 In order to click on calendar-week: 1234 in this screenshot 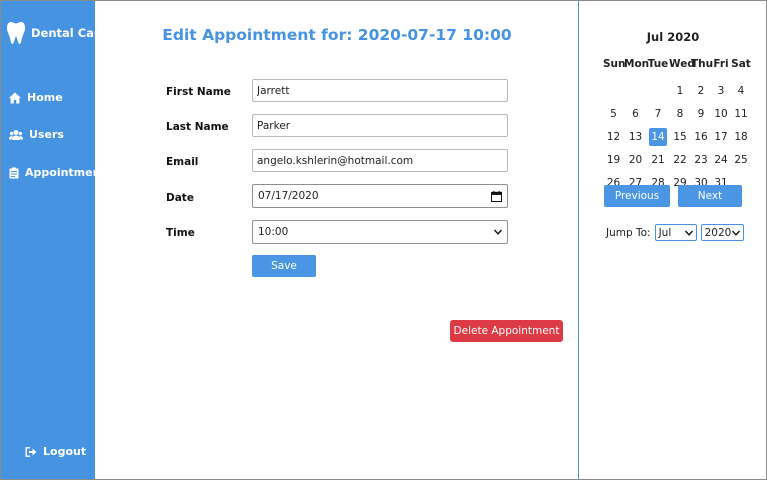, I will do `click(677, 90)`.